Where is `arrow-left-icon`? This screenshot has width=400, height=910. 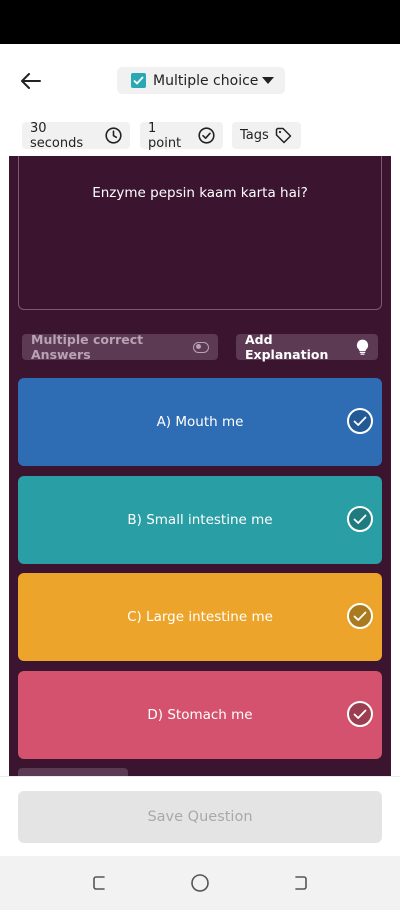 arrow-left-icon is located at coordinates (31, 81).